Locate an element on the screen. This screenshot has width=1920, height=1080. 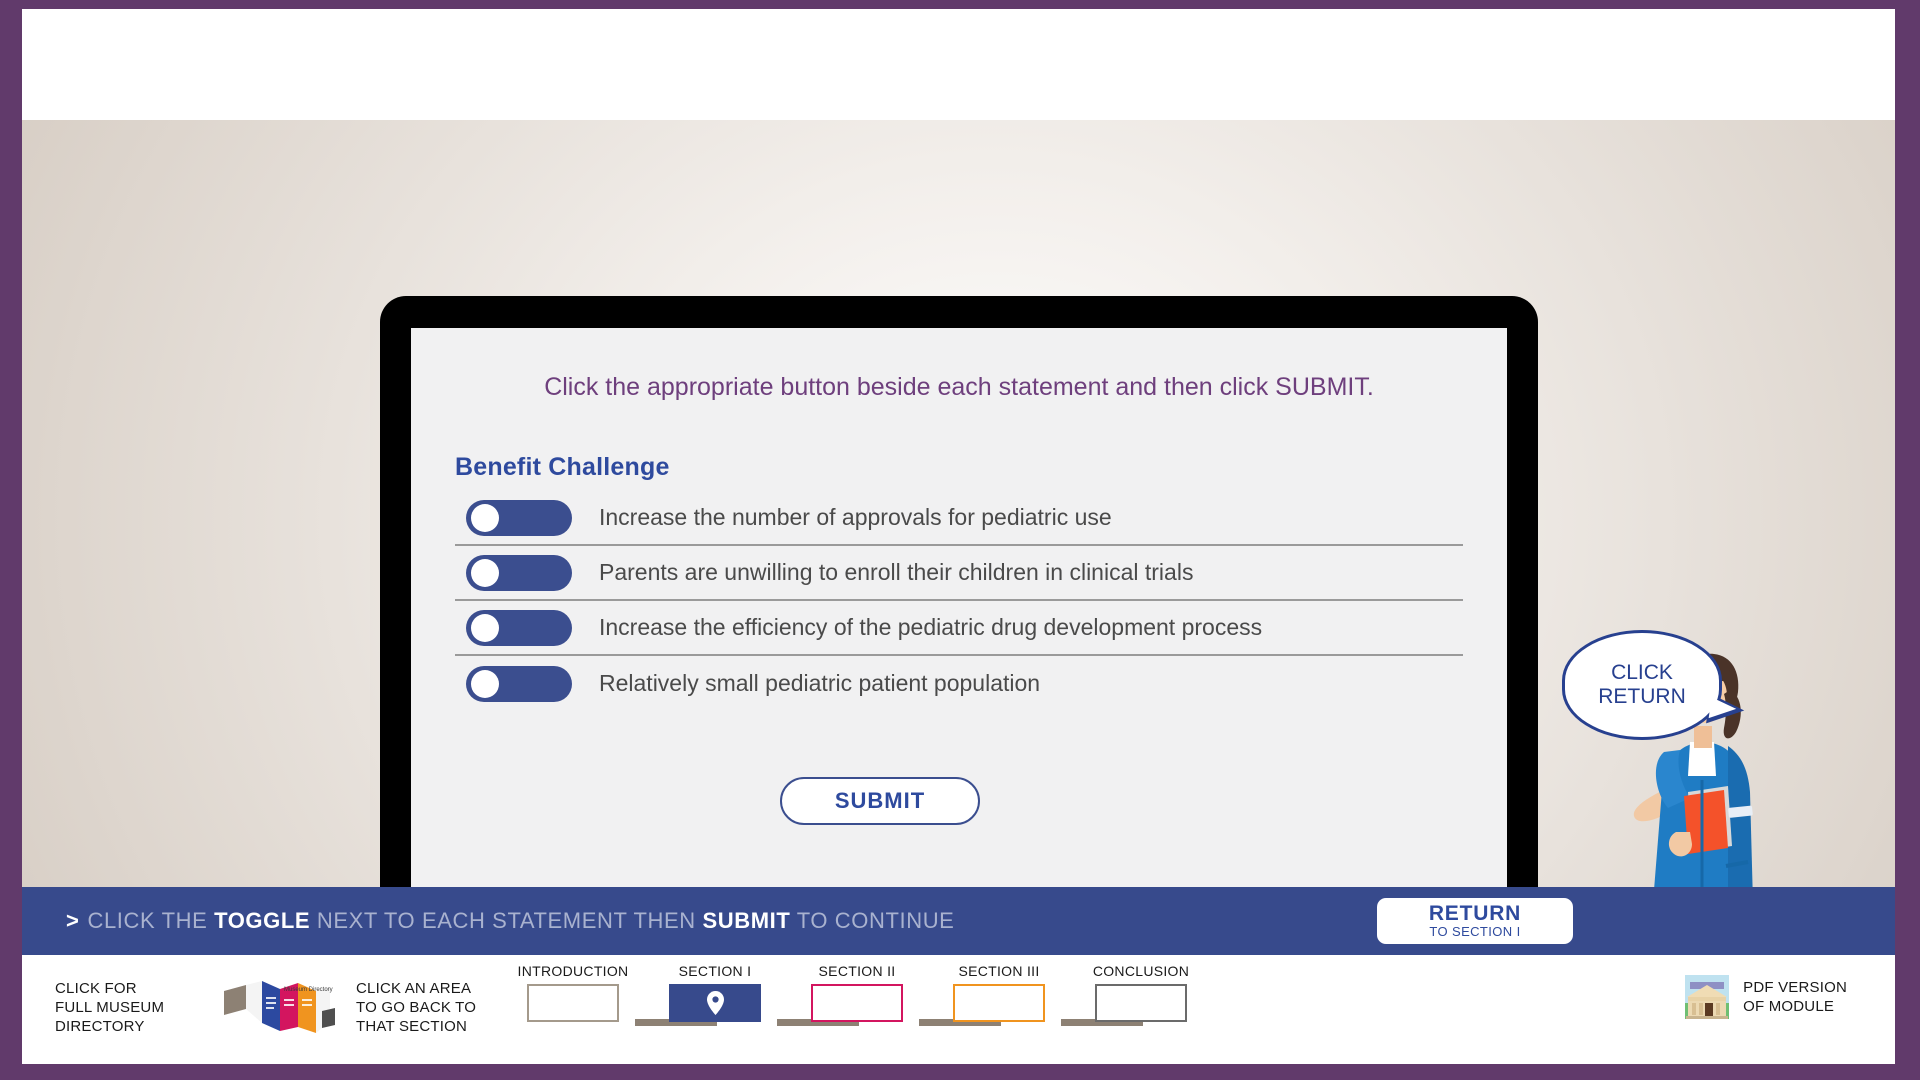
instruction-part-1: CLICK THE is located at coordinates (151, 920).